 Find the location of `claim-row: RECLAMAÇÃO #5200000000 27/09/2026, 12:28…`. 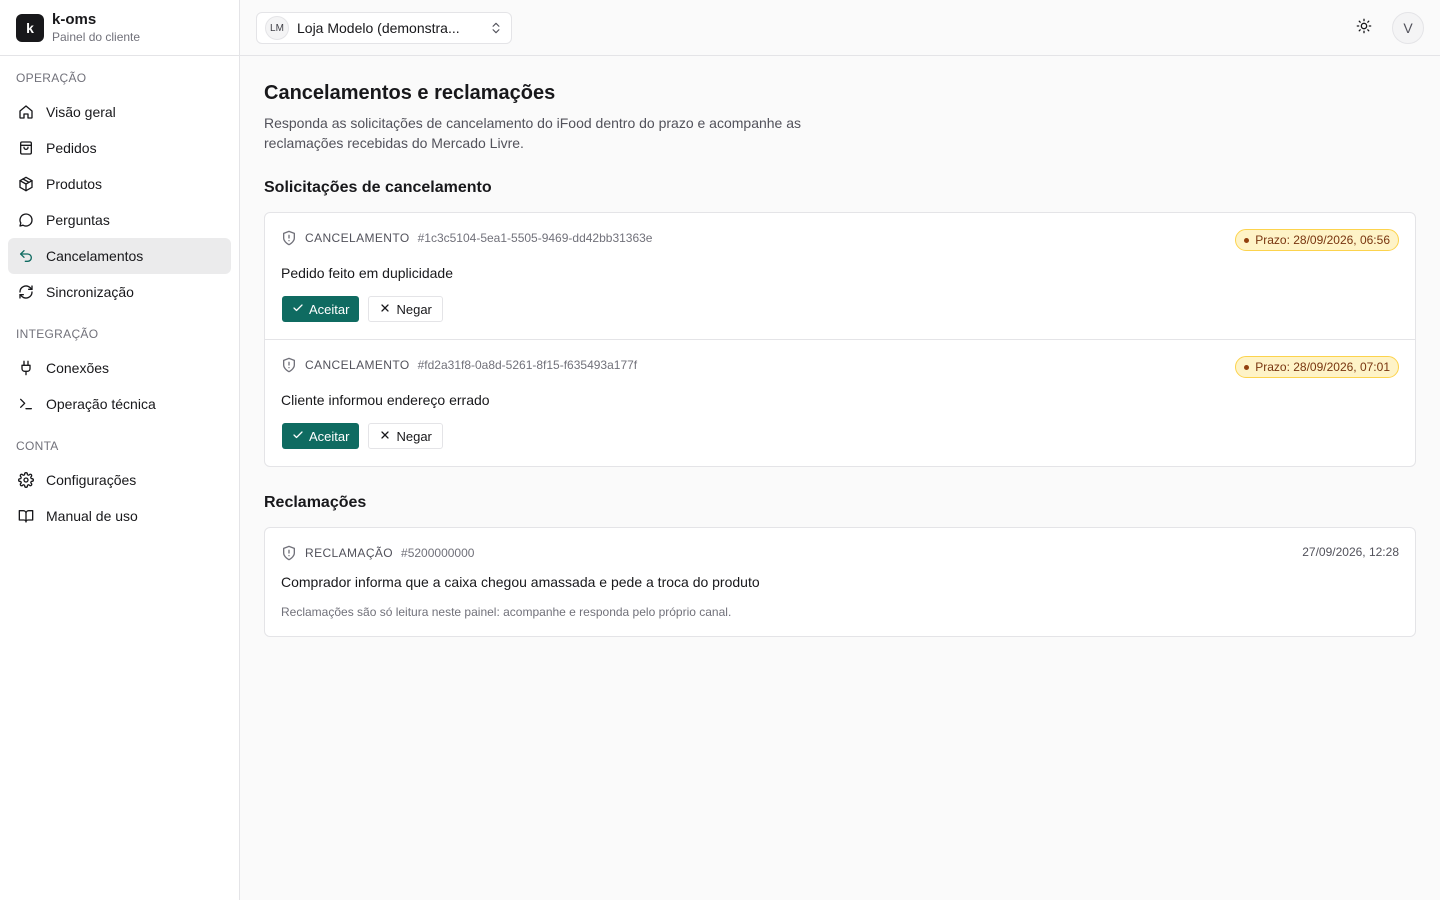

claim-row: RECLAMAÇÃO #5200000000 27/09/2026, 12:28… is located at coordinates (840, 582).